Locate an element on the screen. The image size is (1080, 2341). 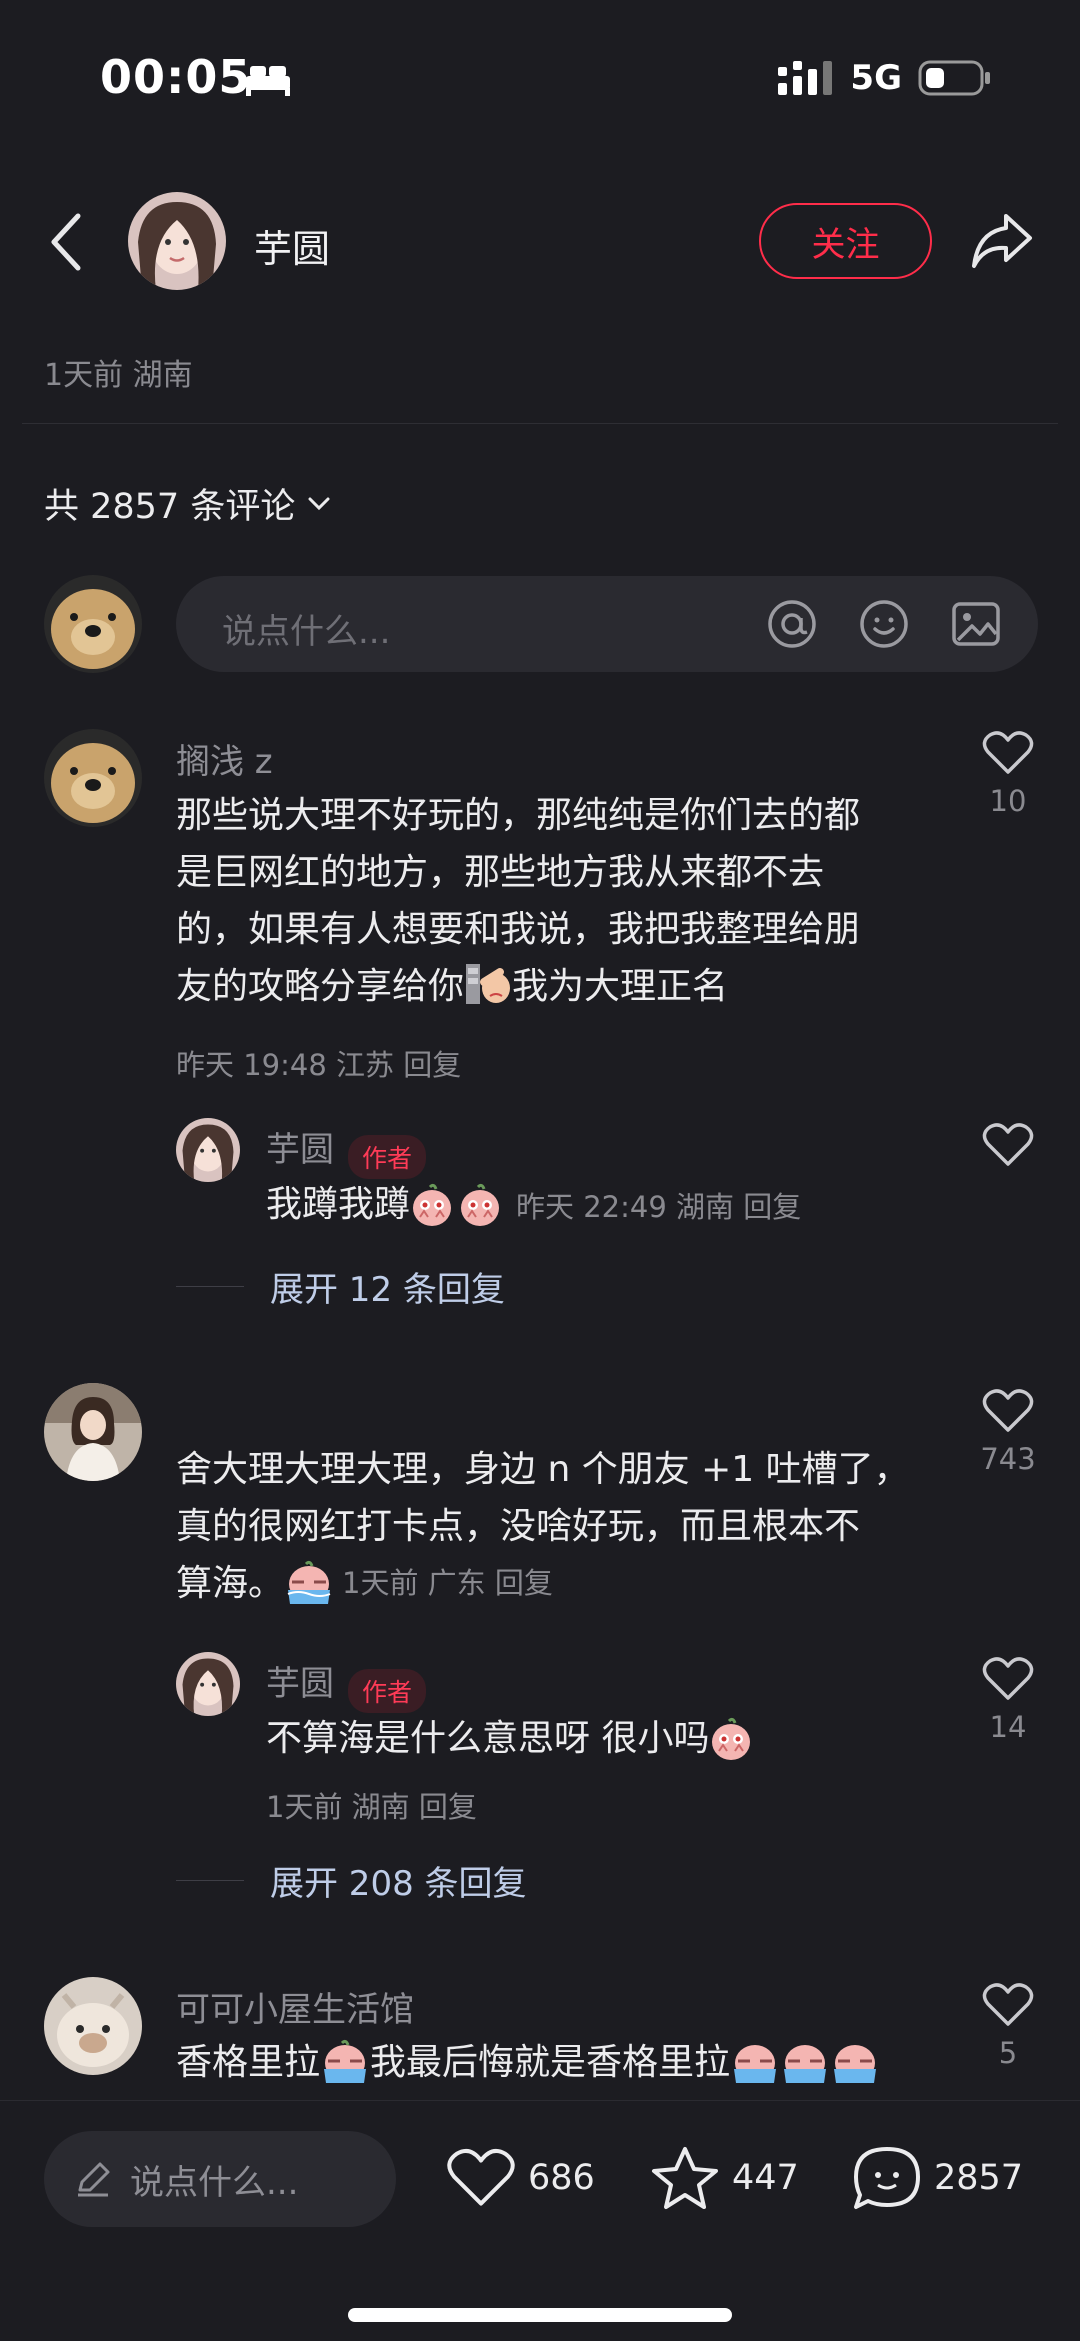
mention-icon is located at coordinates (792, 624).